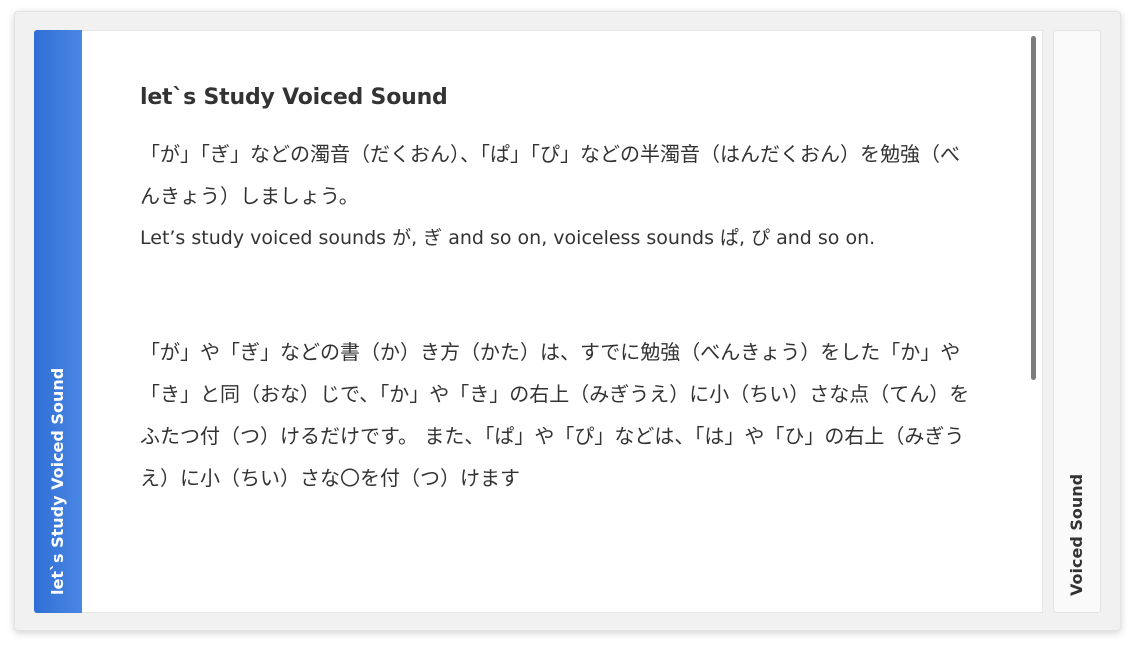  I want to click on accordion-tab-voiced-sound: Voiced Sound, so click(1077, 321).